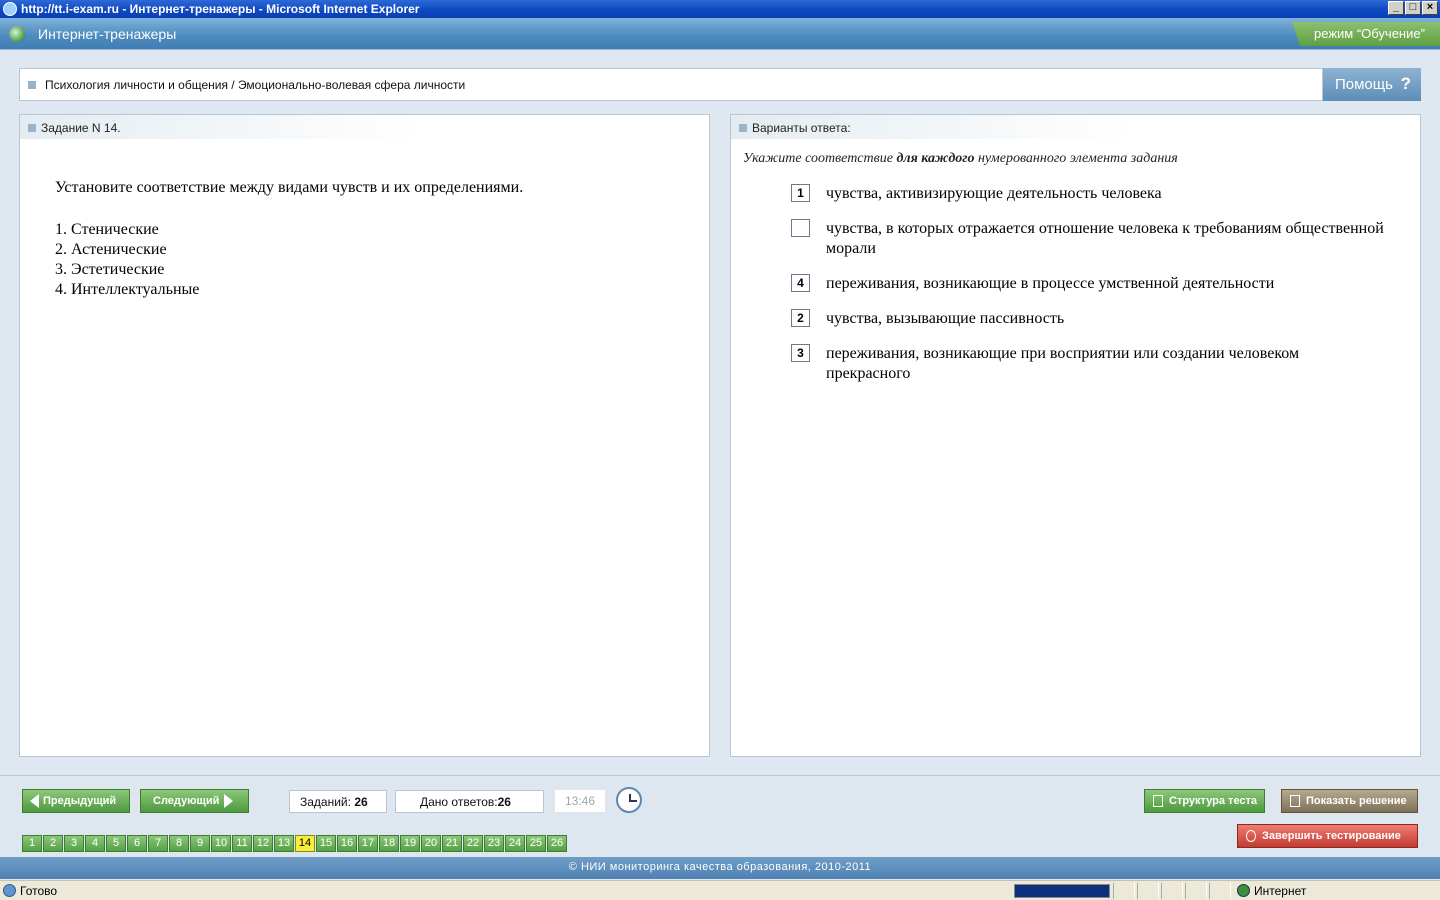  What do you see at coordinates (242, 843) in the screenshot?
I see `page-button: 11` at bounding box center [242, 843].